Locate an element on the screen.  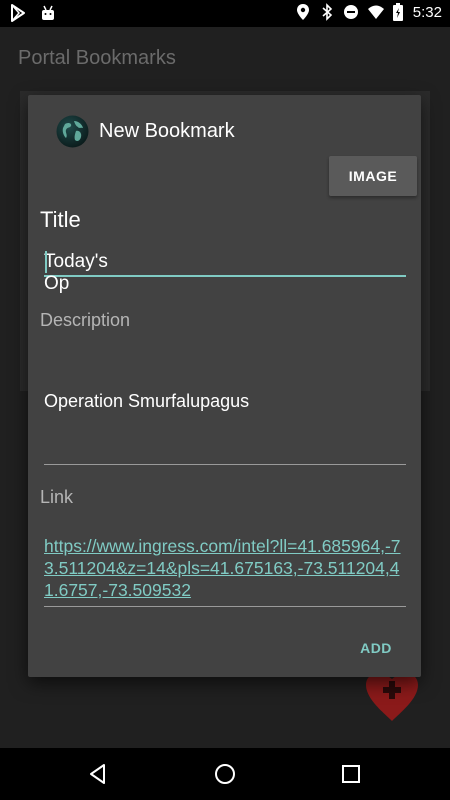
bluetooth-icon is located at coordinates (327, 12).